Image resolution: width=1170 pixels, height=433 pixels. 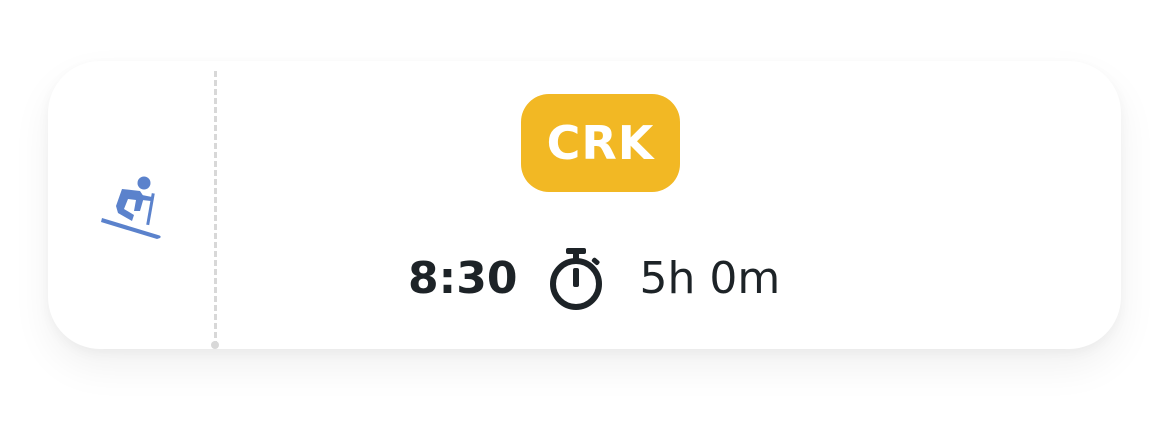 What do you see at coordinates (463, 278) in the screenshot?
I see `departure-time: 8:30` at bounding box center [463, 278].